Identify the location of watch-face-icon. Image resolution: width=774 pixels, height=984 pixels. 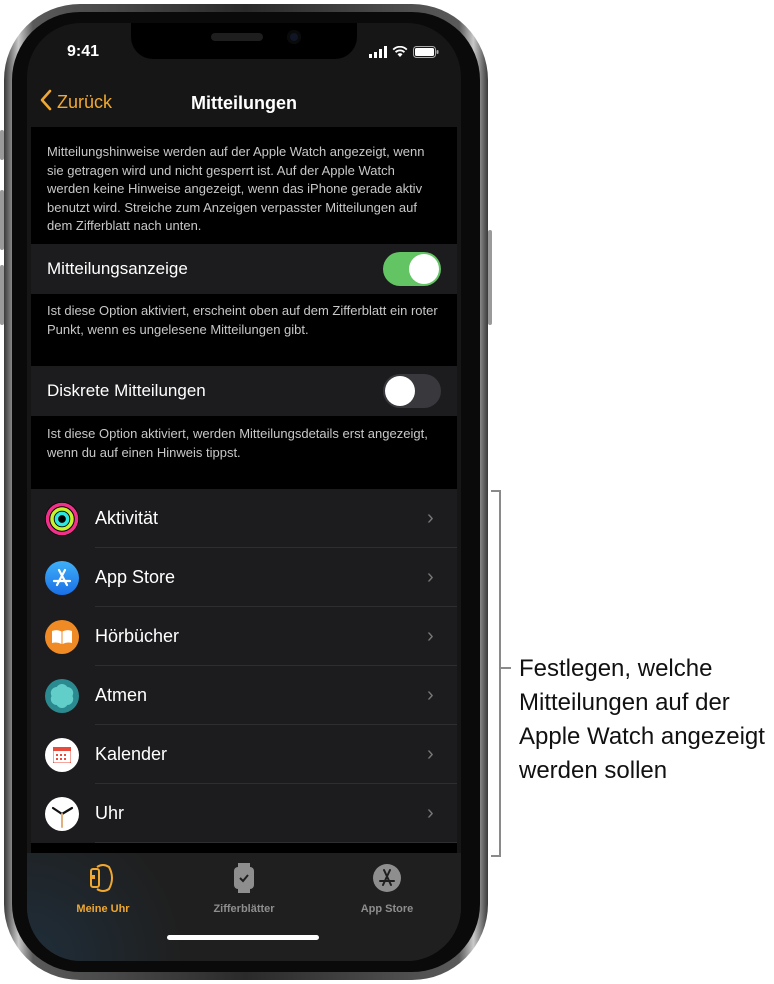
(244, 881).